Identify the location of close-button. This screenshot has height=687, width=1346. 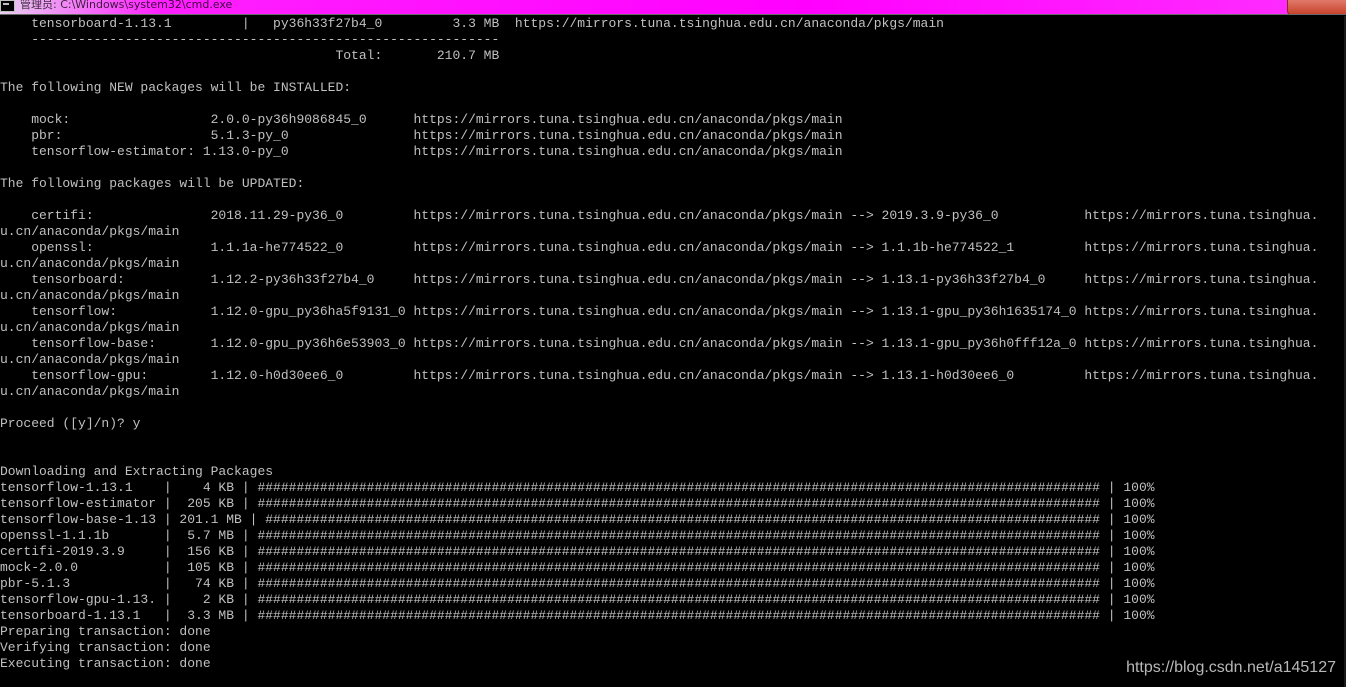
(1316, 7).